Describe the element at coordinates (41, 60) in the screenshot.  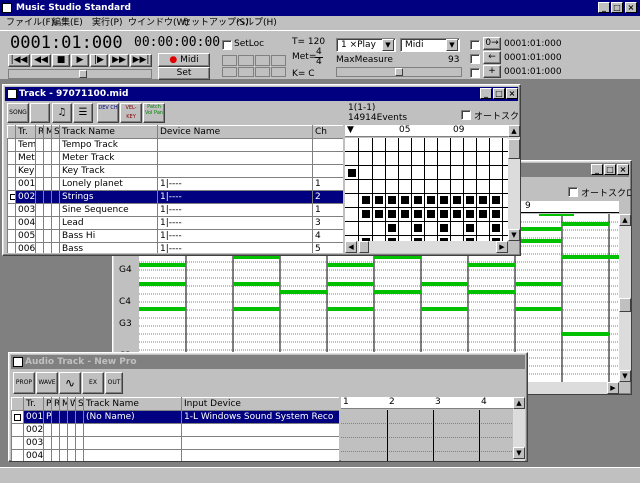
I see `rewind-button: ◀◀` at that location.